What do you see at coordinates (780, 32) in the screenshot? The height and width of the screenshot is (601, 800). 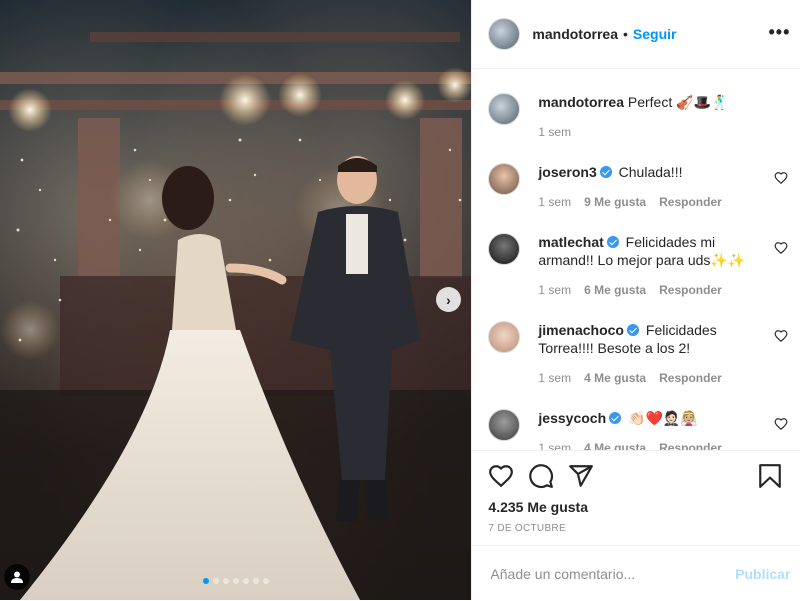 I see `more-options-icon: •••` at bounding box center [780, 32].